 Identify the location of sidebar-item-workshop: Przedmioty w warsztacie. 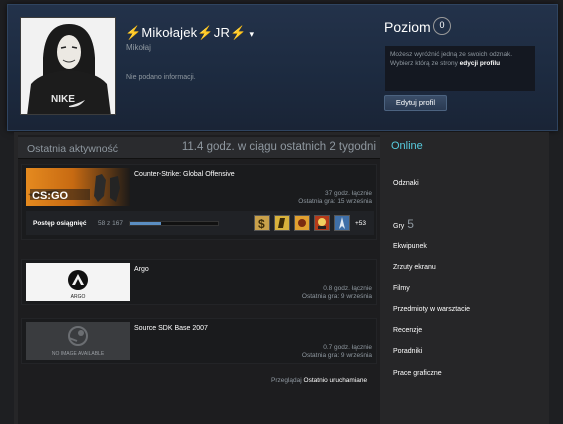
(431, 309).